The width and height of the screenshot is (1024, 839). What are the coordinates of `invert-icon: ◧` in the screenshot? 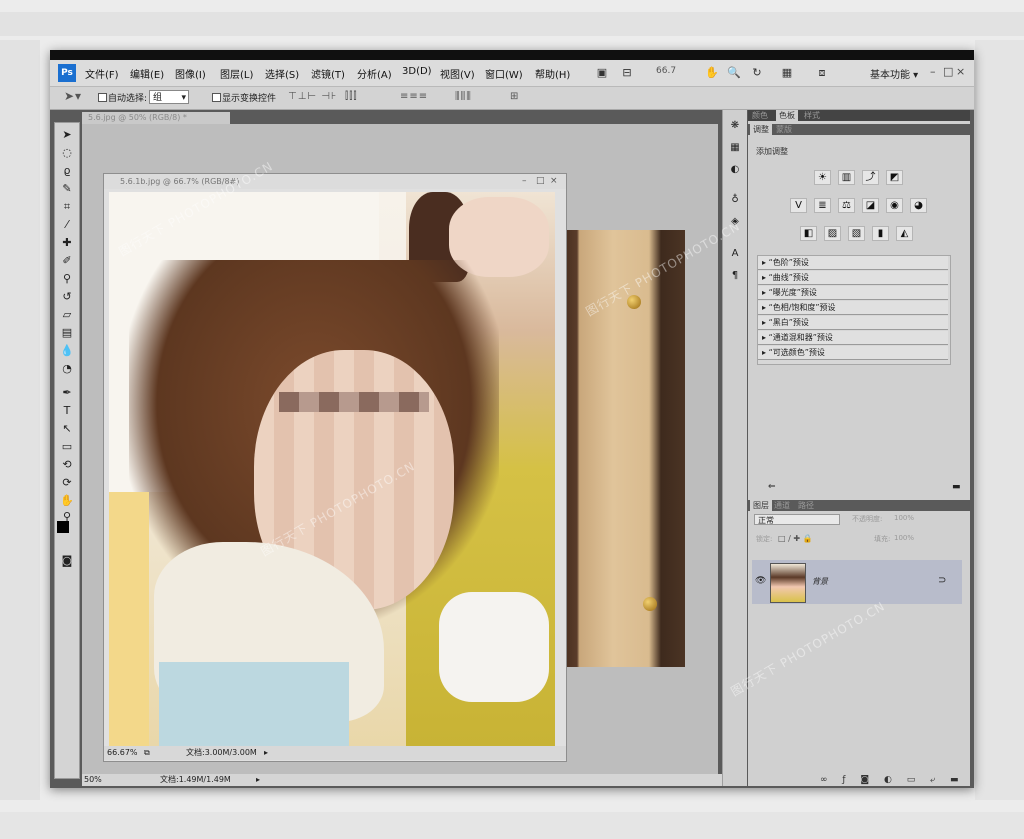 It's located at (808, 233).